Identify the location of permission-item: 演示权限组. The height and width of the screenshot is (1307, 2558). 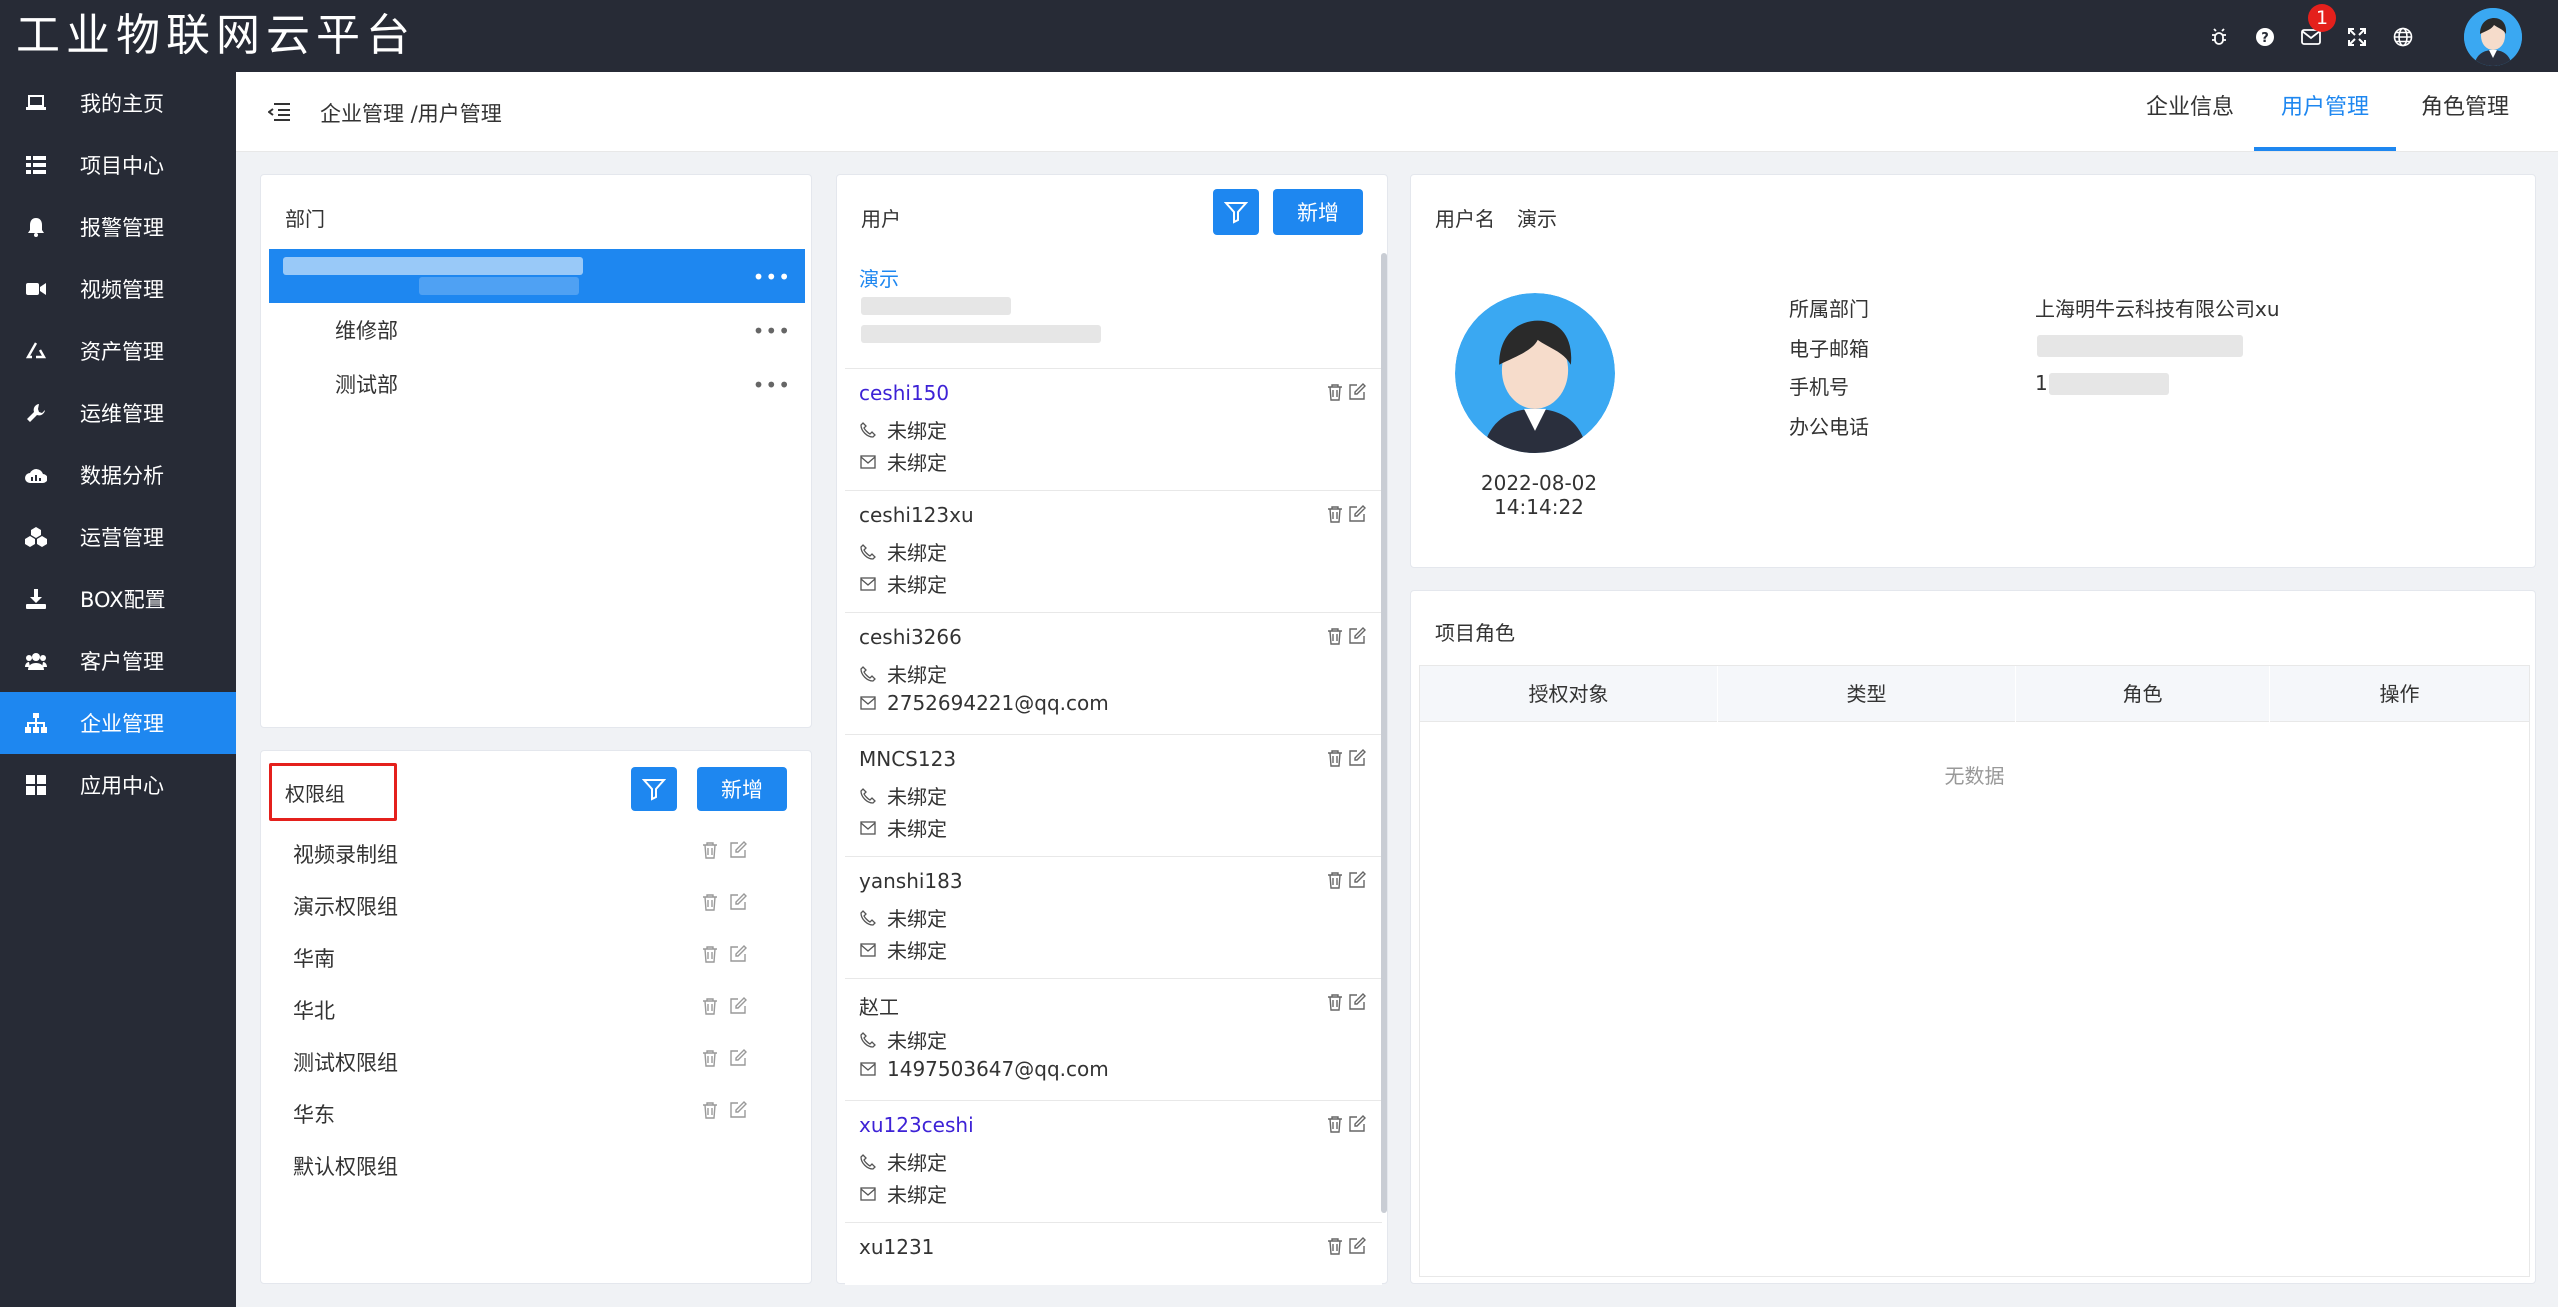
(345, 906).